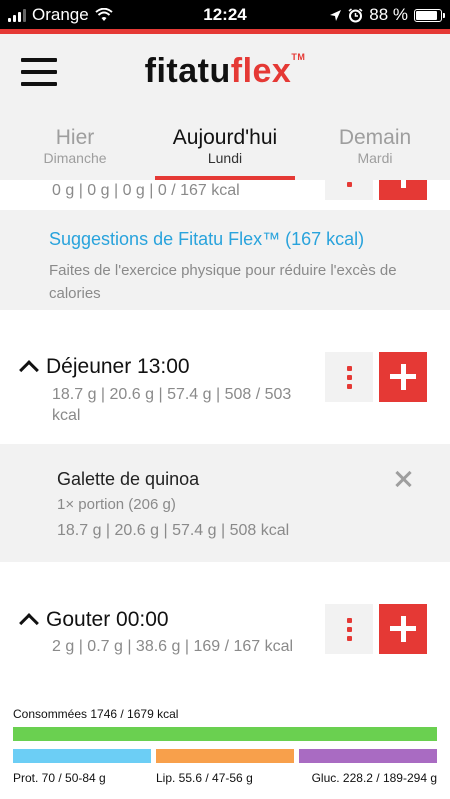 Image resolution: width=450 pixels, height=799 pixels. What do you see at coordinates (96, 714) in the screenshot?
I see `consumed-label: Consommées 1746 / 1679 kcal` at bounding box center [96, 714].